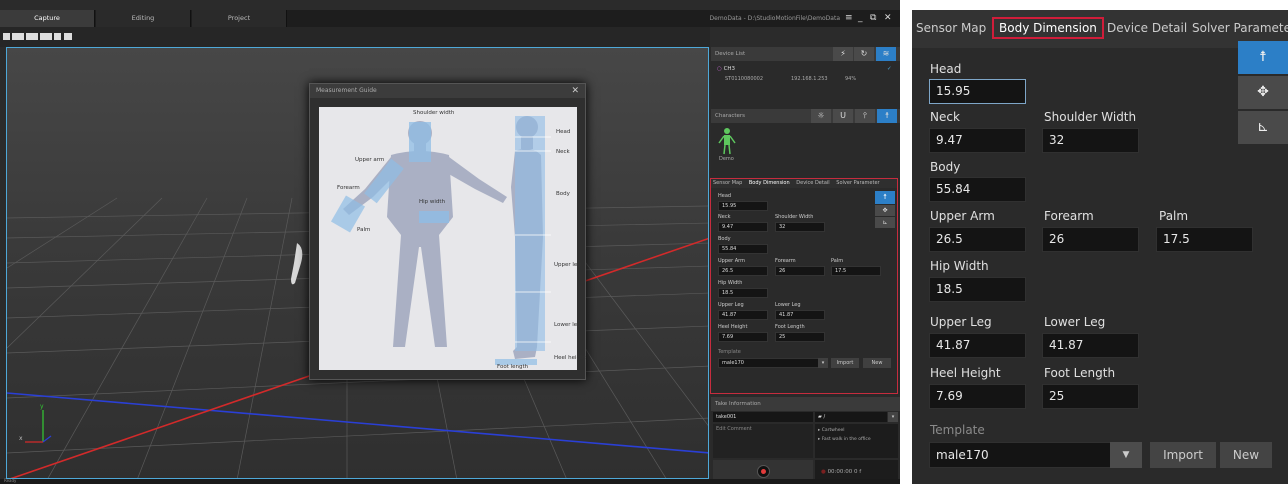  I want to click on layout-filter-icon, so click(68, 36).